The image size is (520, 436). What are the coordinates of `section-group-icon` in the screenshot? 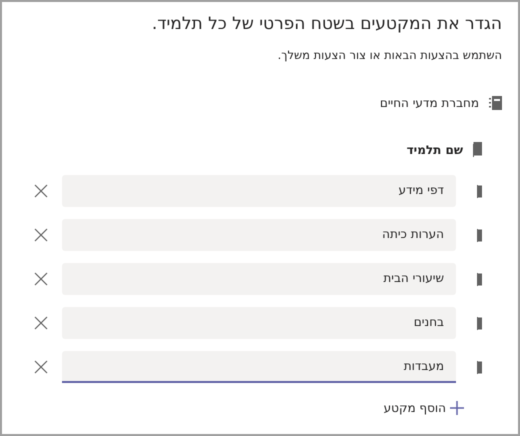 It's located at (477, 149).